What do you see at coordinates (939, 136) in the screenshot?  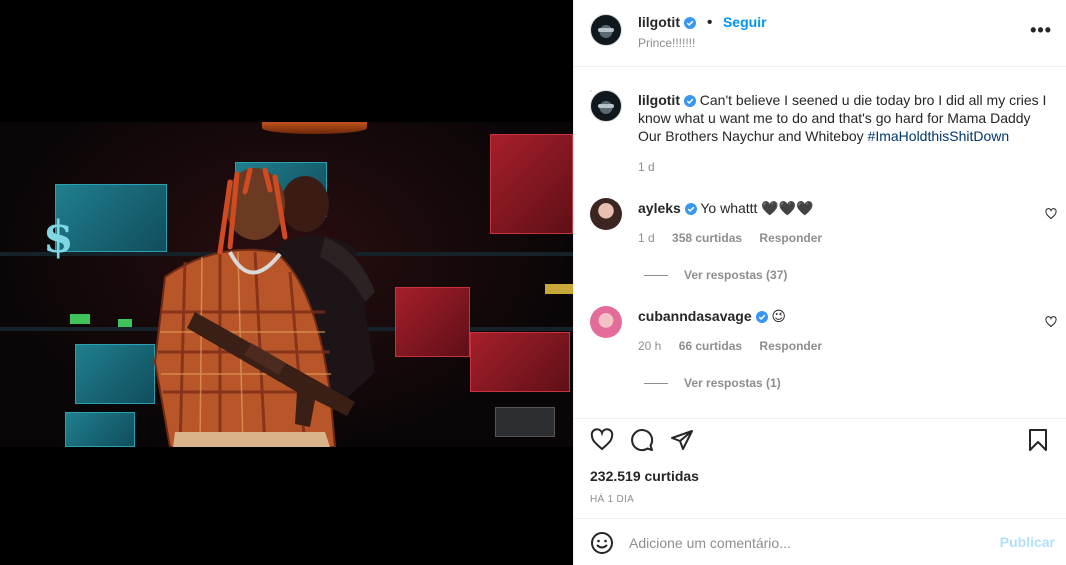 I see `caption-hashtag: #ImaHoldthisShitDown` at bounding box center [939, 136].